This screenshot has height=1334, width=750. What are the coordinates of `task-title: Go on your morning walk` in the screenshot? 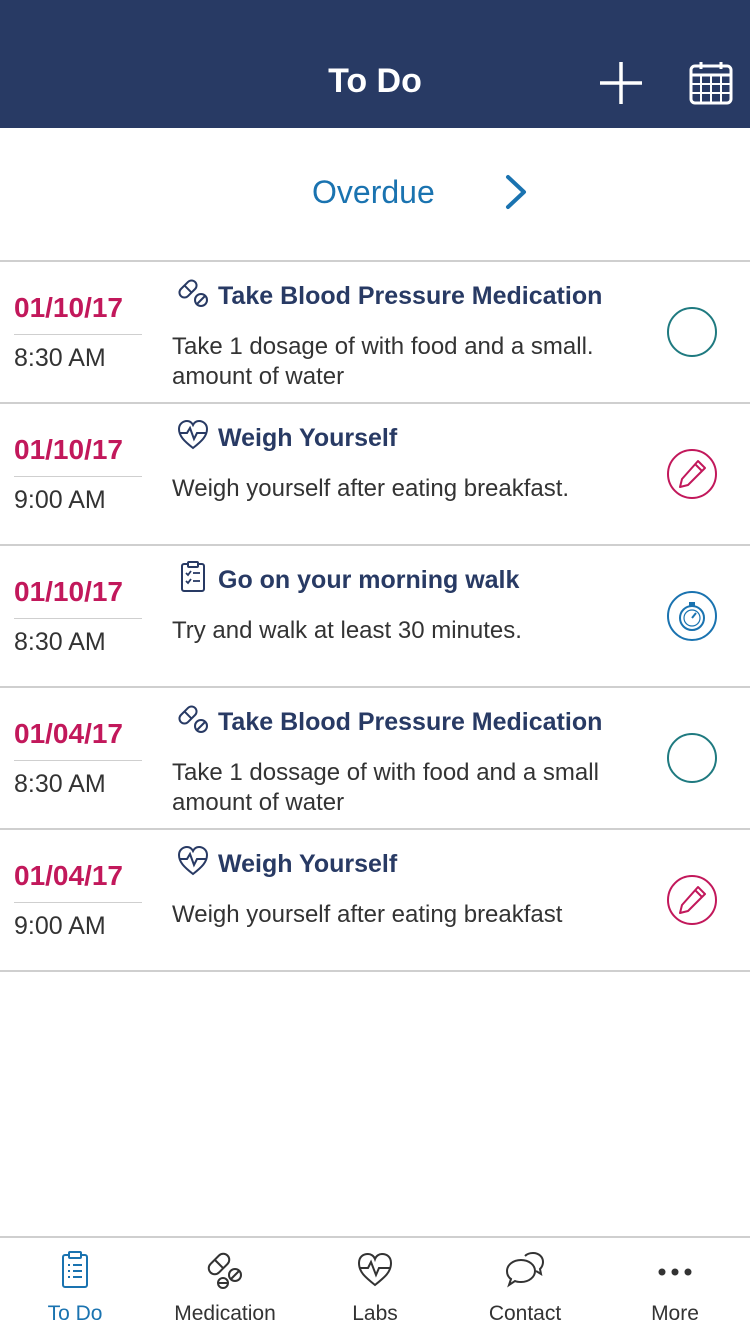 It's located at (369, 580).